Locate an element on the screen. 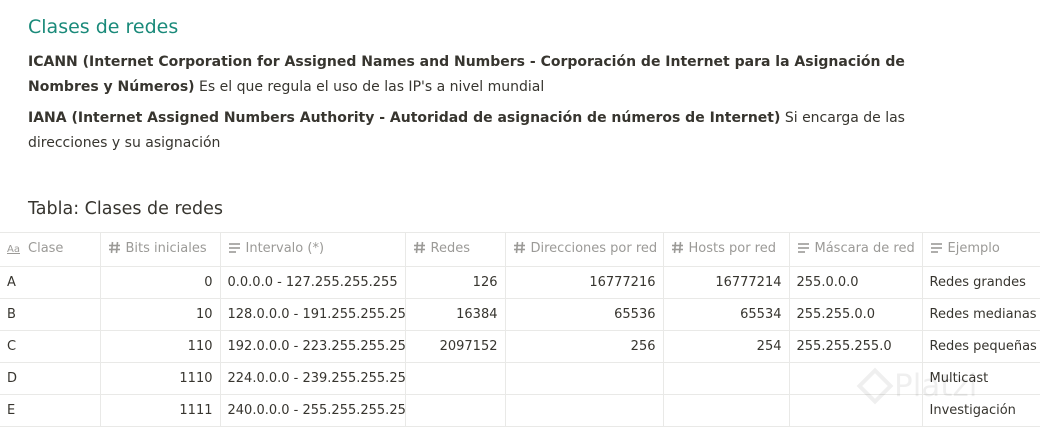  table-cell: B is located at coordinates (50, 314).